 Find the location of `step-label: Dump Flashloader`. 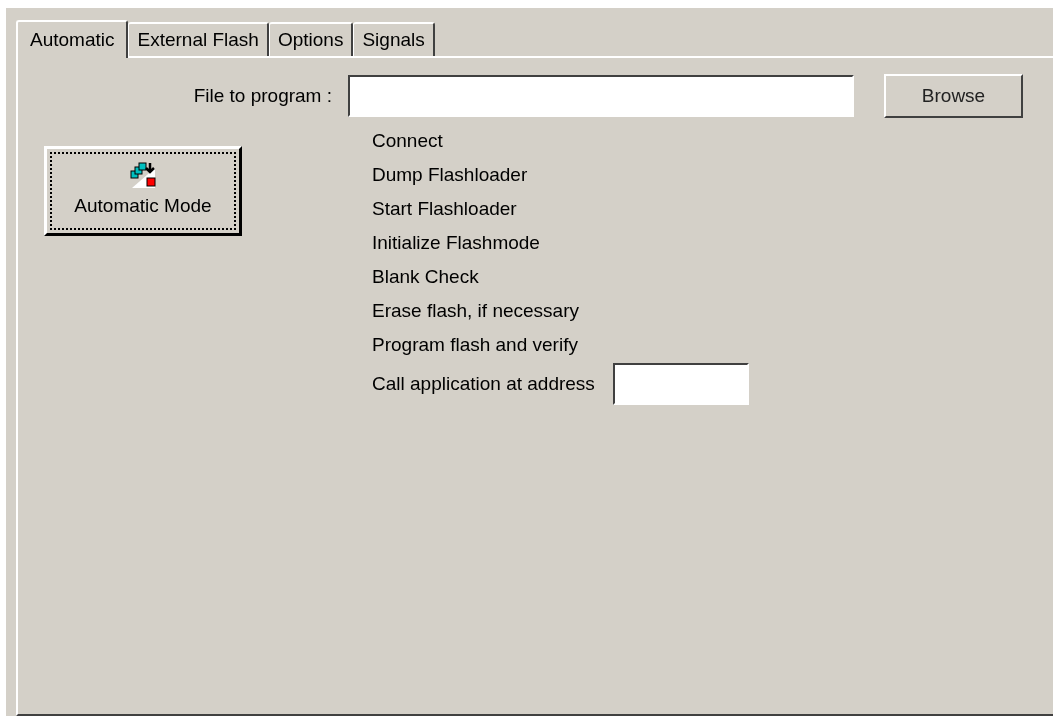

step-label: Dump Flashloader is located at coordinates (450, 175).